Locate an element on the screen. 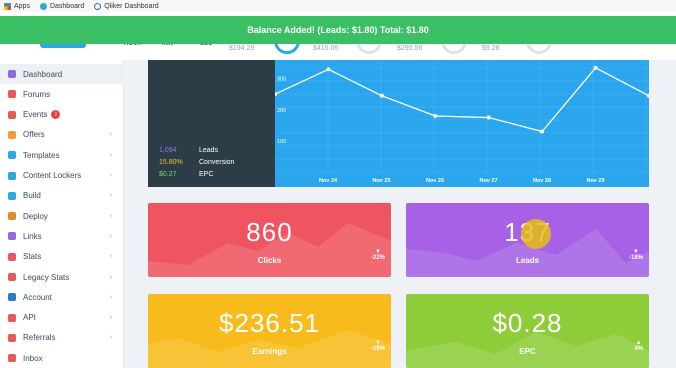 The height and width of the screenshot is (368, 676). leads-change: ▼ -18% is located at coordinates (636, 255).